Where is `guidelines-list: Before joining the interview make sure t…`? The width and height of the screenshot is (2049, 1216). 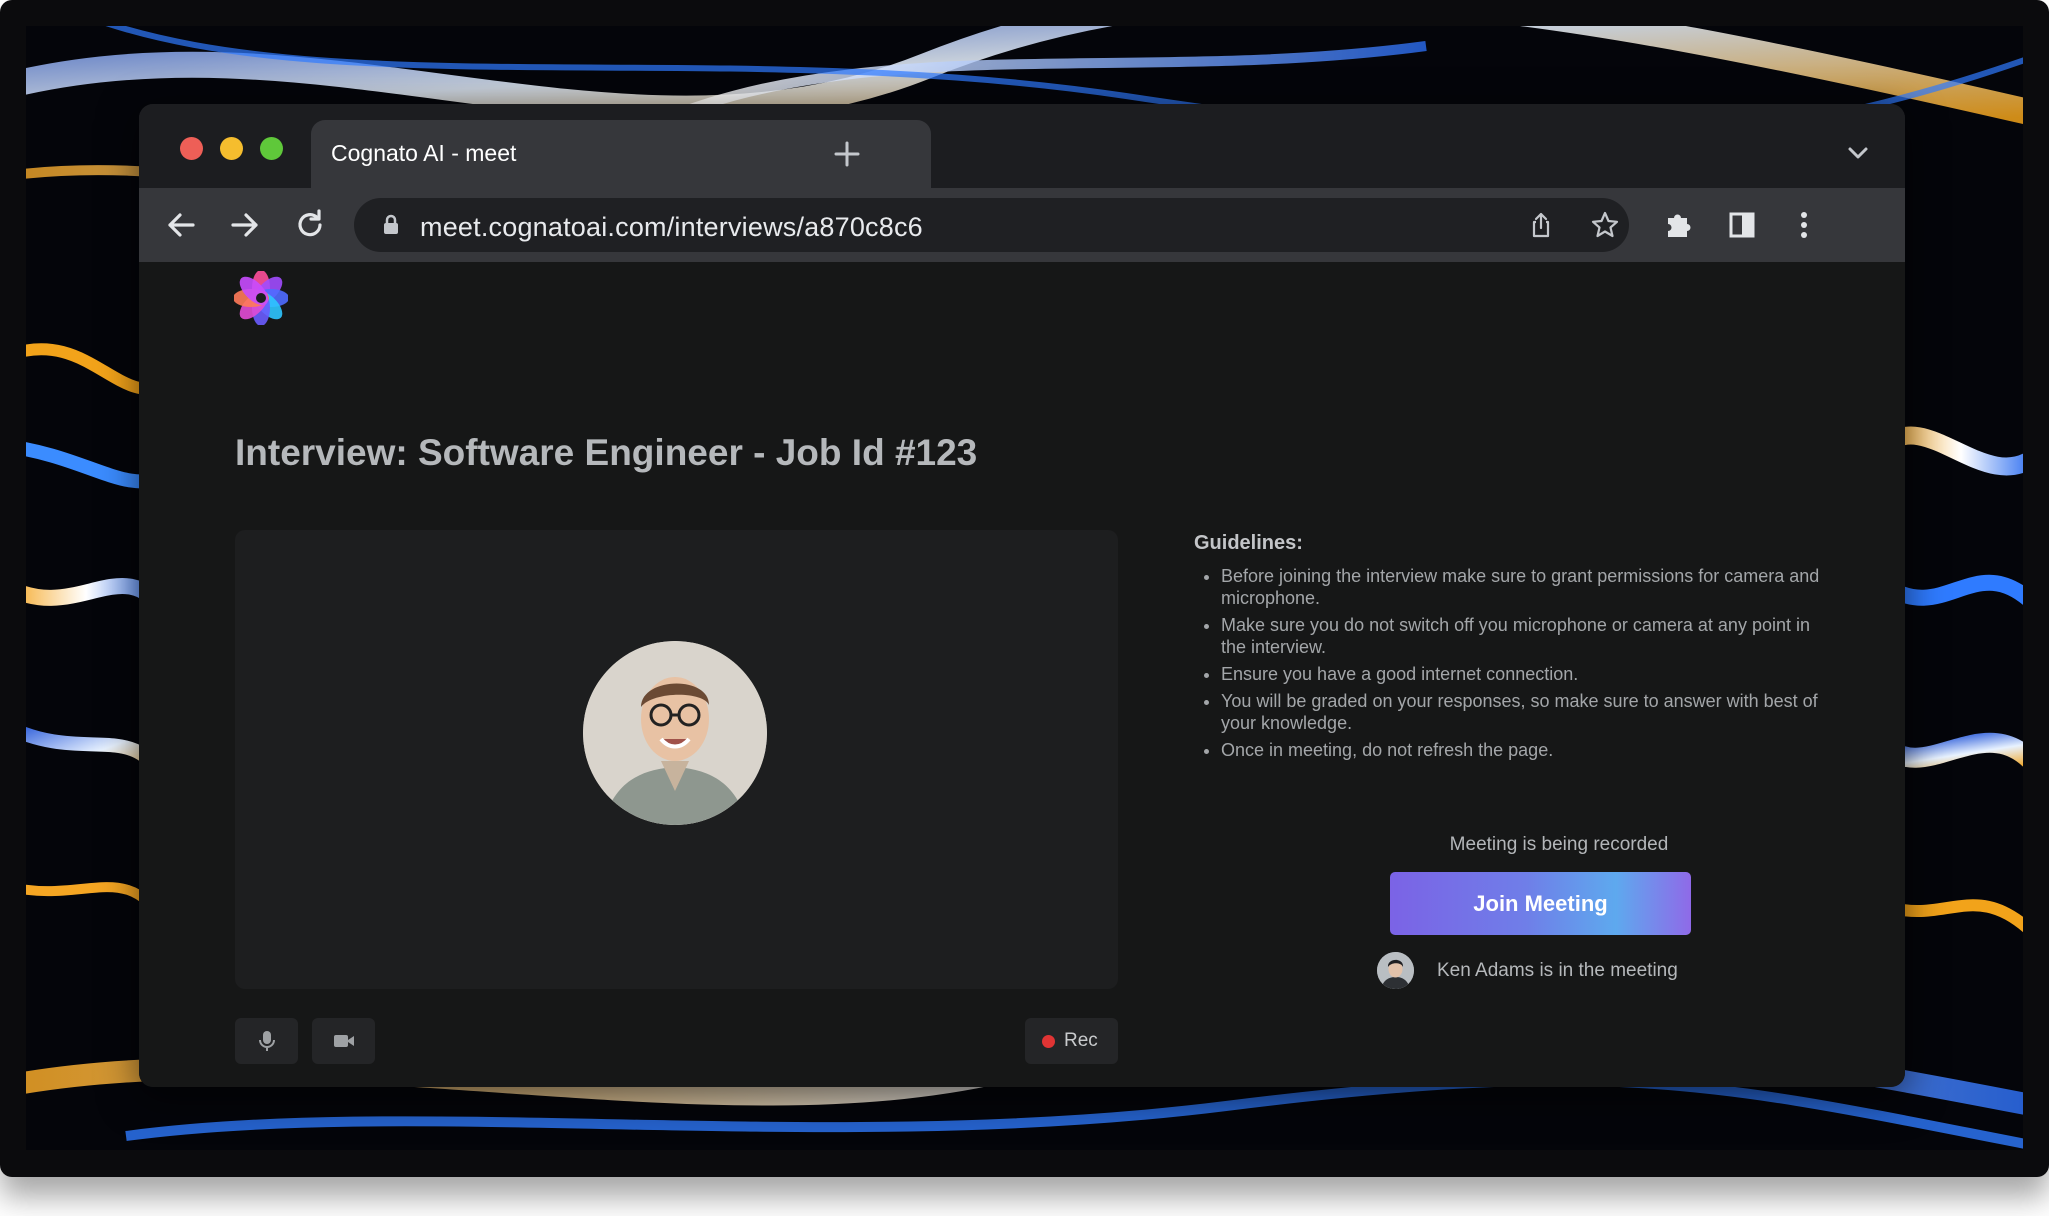
guidelines-list: Before joining the interview make sure t… is located at coordinates (1514, 663).